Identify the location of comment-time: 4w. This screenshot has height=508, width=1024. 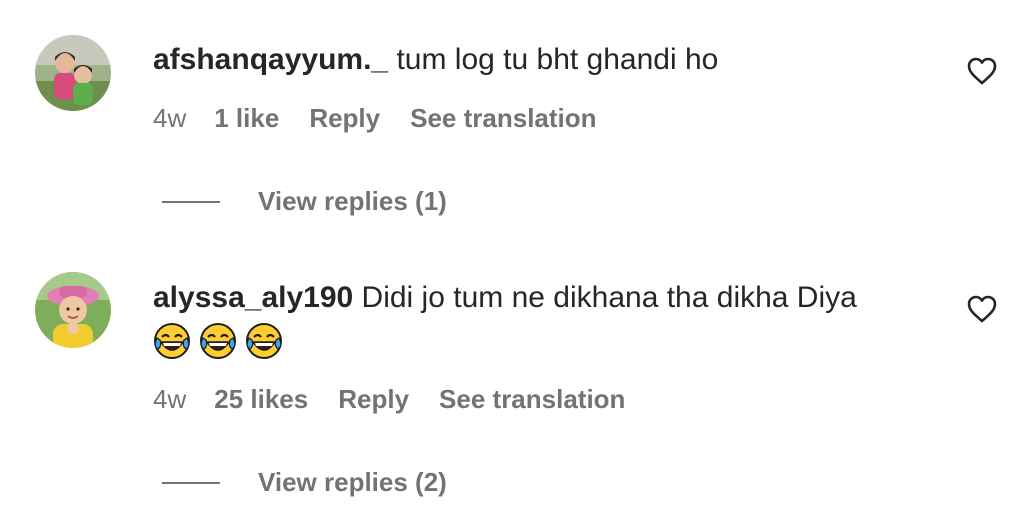
(170, 399).